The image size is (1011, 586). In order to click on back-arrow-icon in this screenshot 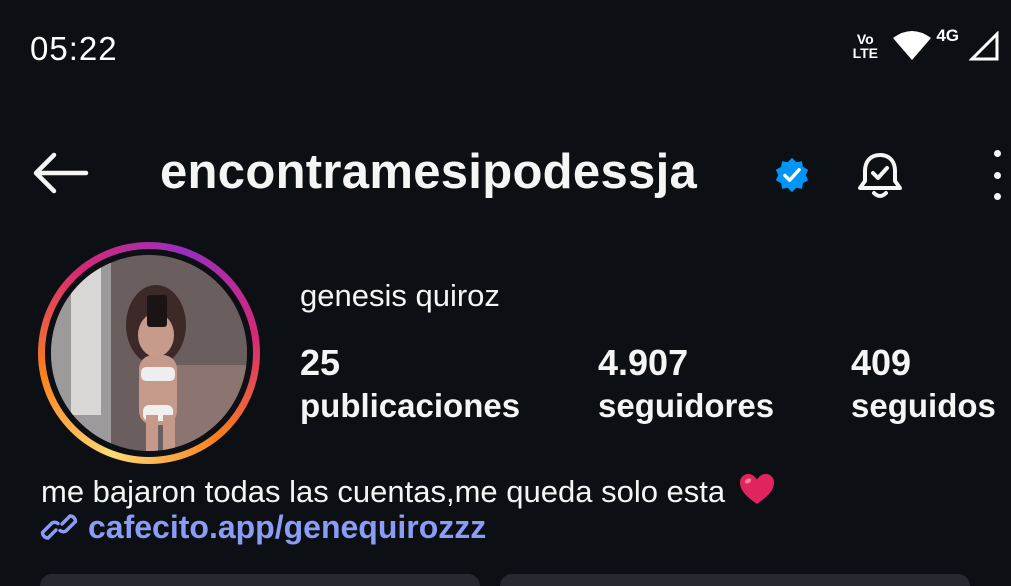, I will do `click(61, 173)`.